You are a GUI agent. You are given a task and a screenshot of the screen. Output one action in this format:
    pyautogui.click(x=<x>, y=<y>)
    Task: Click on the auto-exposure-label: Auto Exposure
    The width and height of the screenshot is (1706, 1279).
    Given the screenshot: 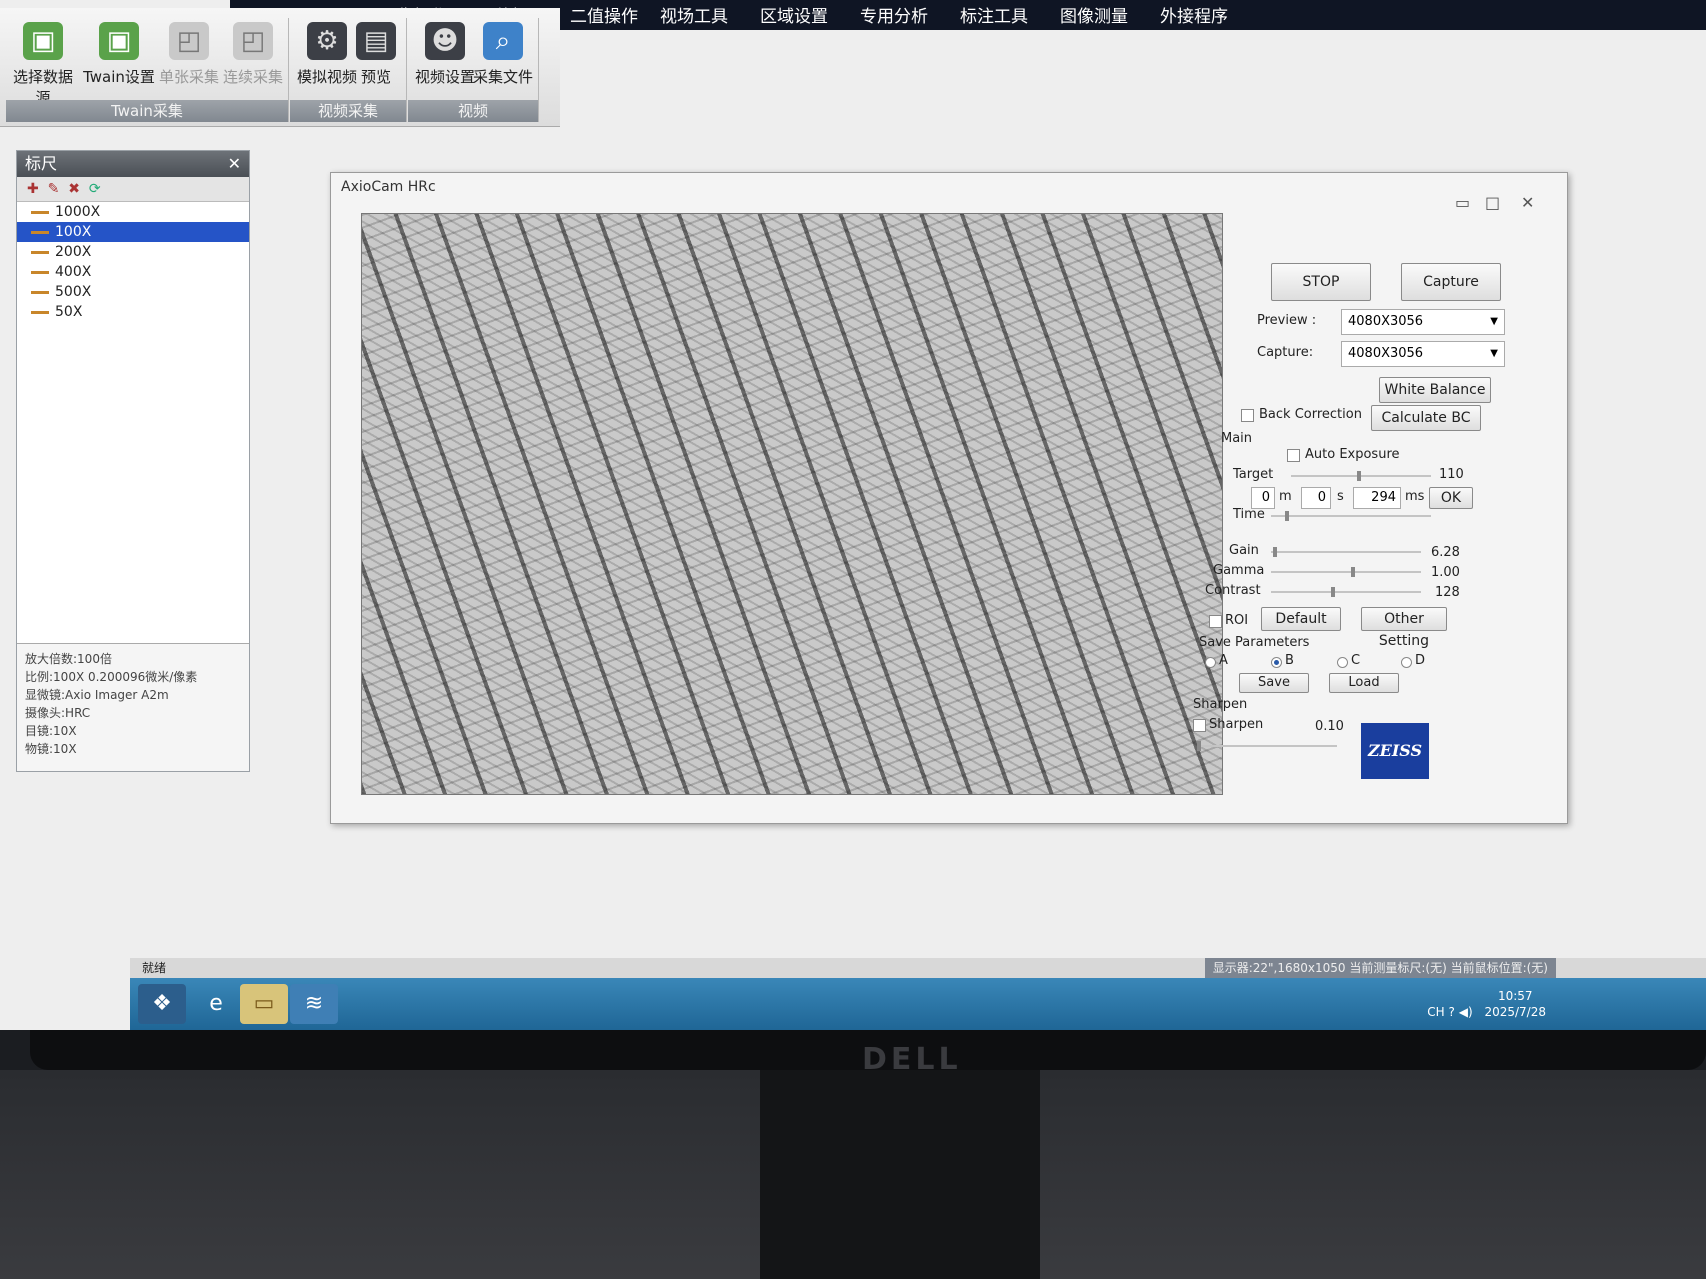 What is the action you would take?
    pyautogui.click(x=1352, y=454)
    